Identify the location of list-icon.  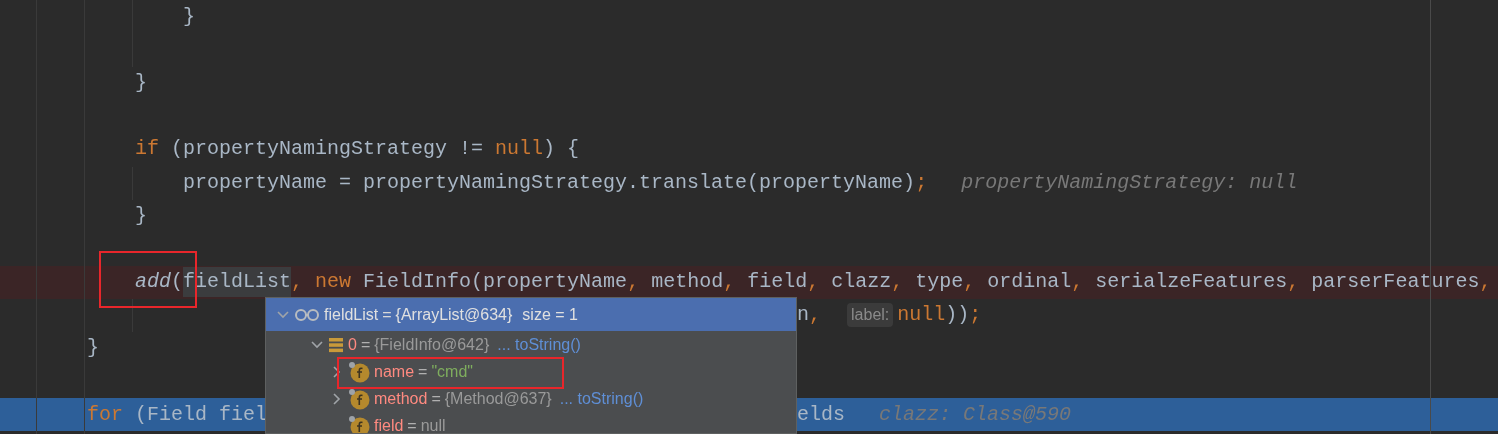
(336, 344).